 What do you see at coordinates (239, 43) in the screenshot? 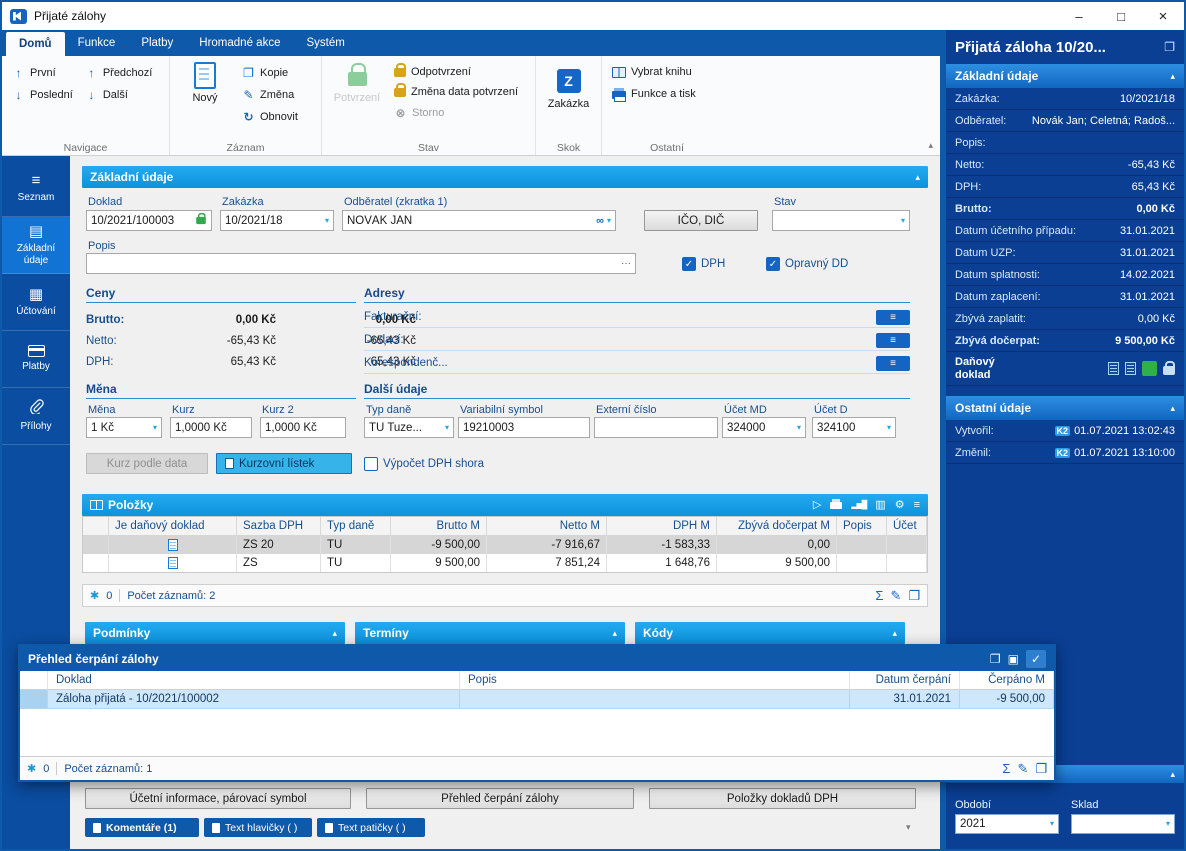
I see `tab-hromadne-akce: Hromadné akce` at bounding box center [239, 43].